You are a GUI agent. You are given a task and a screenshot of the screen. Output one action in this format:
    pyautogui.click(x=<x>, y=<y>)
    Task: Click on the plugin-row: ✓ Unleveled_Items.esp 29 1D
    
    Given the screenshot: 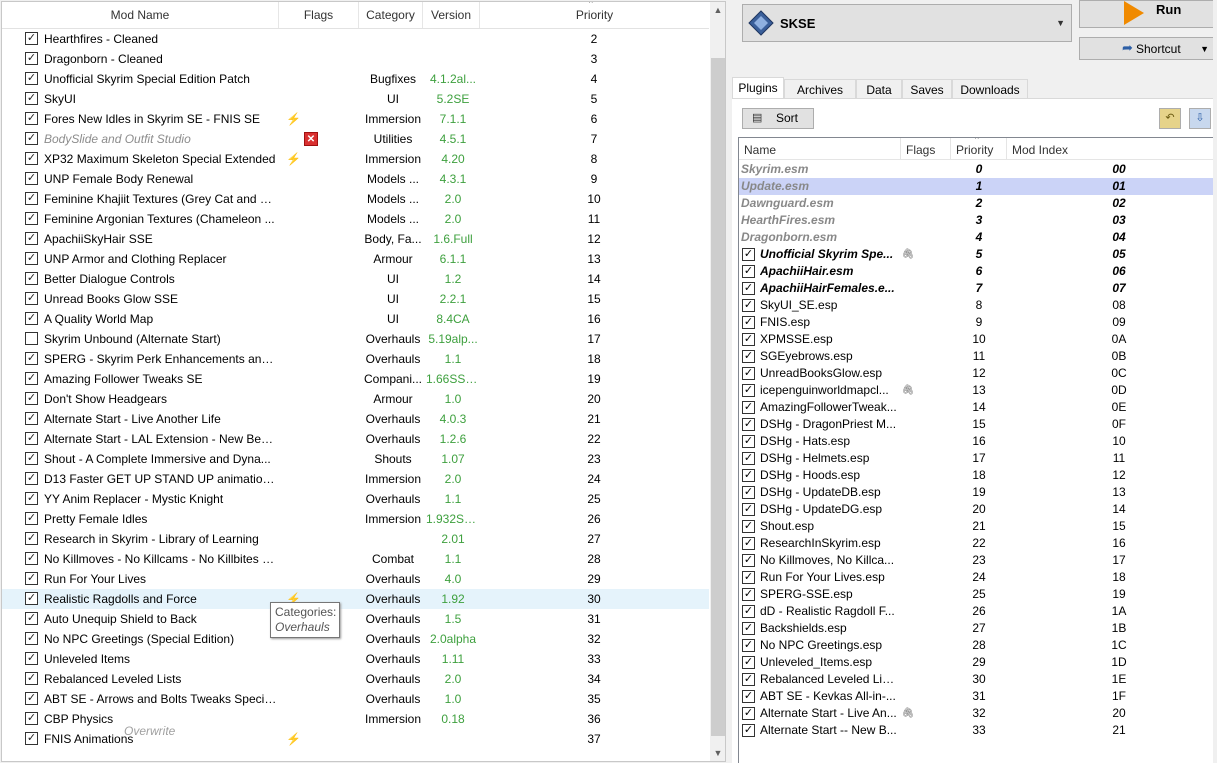 What is the action you would take?
    pyautogui.click(x=977, y=662)
    